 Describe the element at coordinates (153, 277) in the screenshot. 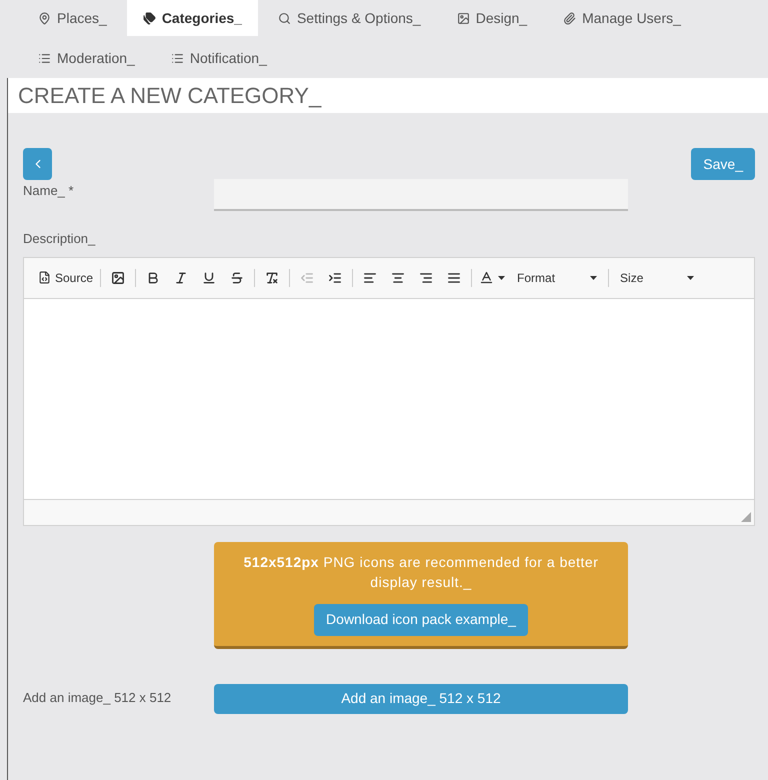

I see `bold-icon` at that location.